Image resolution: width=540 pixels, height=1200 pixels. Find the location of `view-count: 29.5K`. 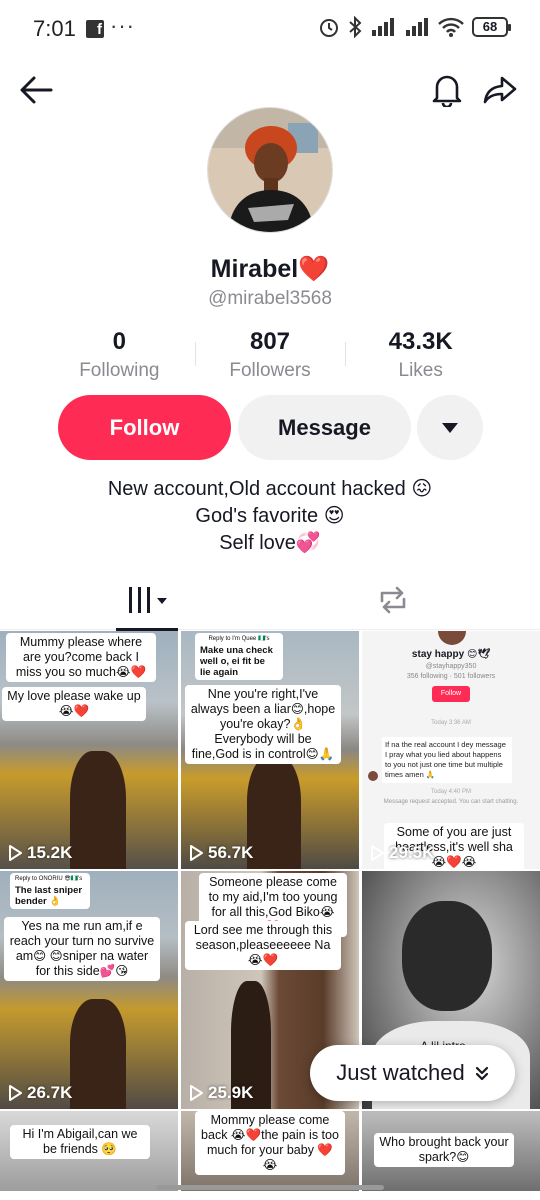

view-count: 29.5K is located at coordinates (402, 853).